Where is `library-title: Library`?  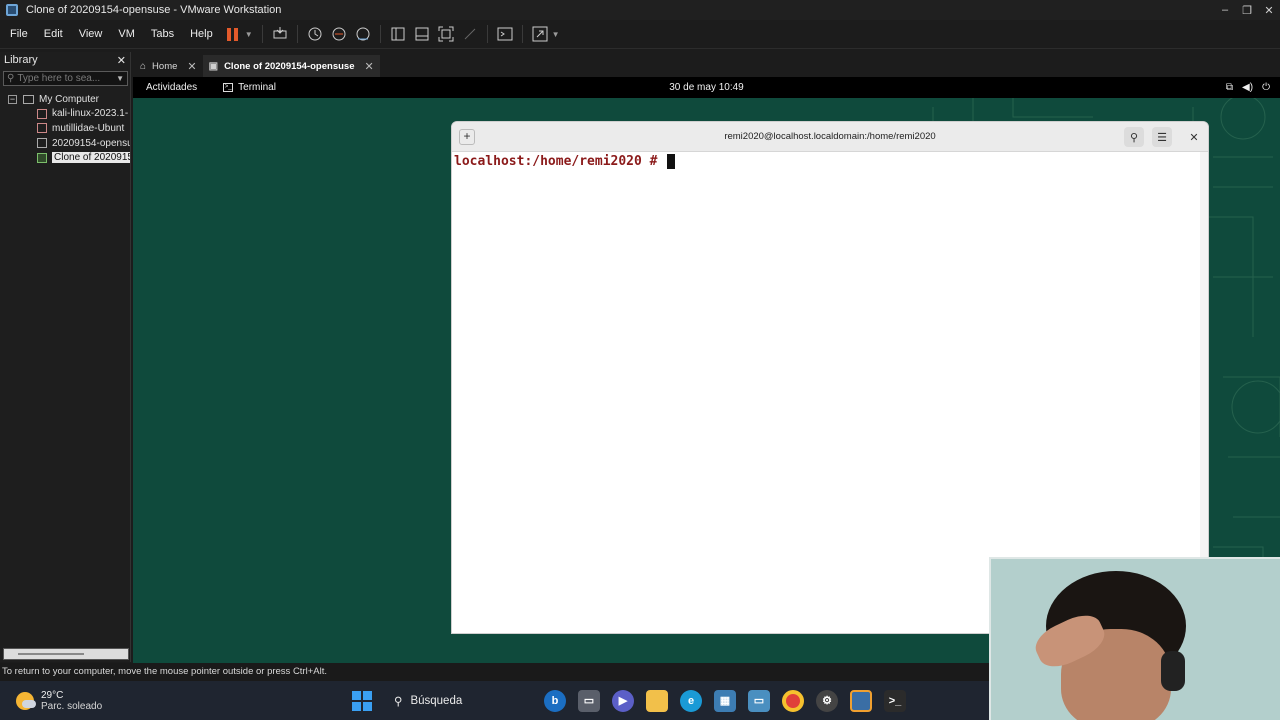 library-title: Library is located at coordinates (21, 60).